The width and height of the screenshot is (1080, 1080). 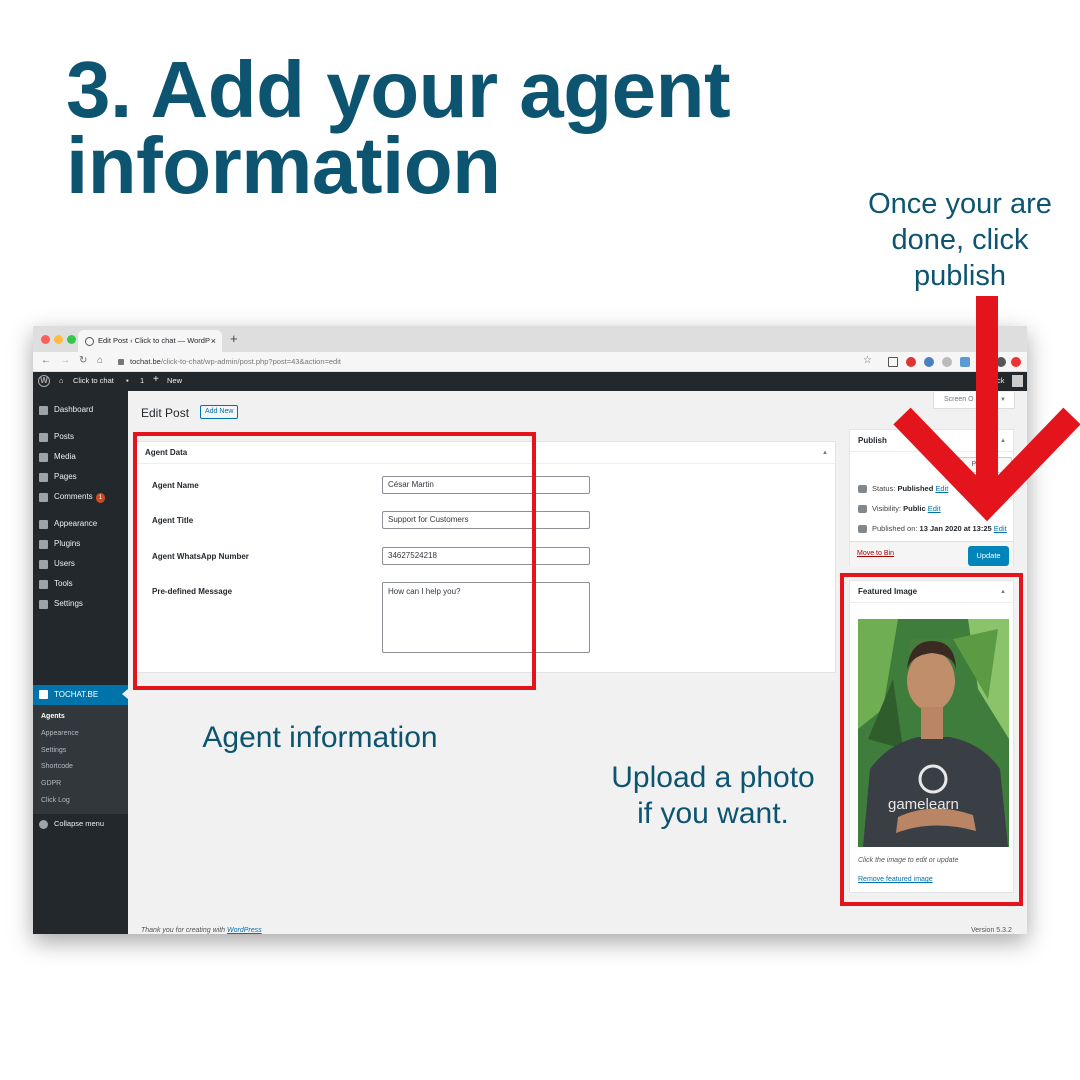 What do you see at coordinates (283, 165) in the screenshot?
I see `heading-line-2: information` at bounding box center [283, 165].